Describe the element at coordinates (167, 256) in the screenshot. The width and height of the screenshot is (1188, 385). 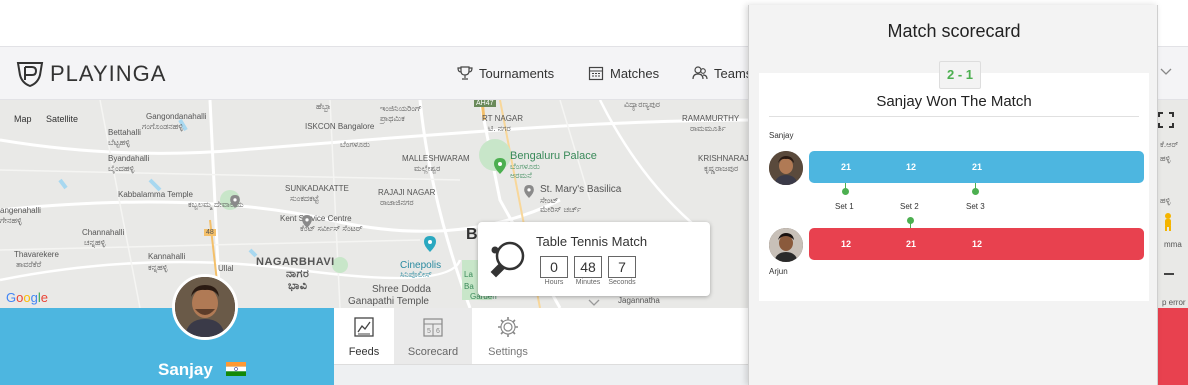
I see `map-label: Kannahalli` at that location.